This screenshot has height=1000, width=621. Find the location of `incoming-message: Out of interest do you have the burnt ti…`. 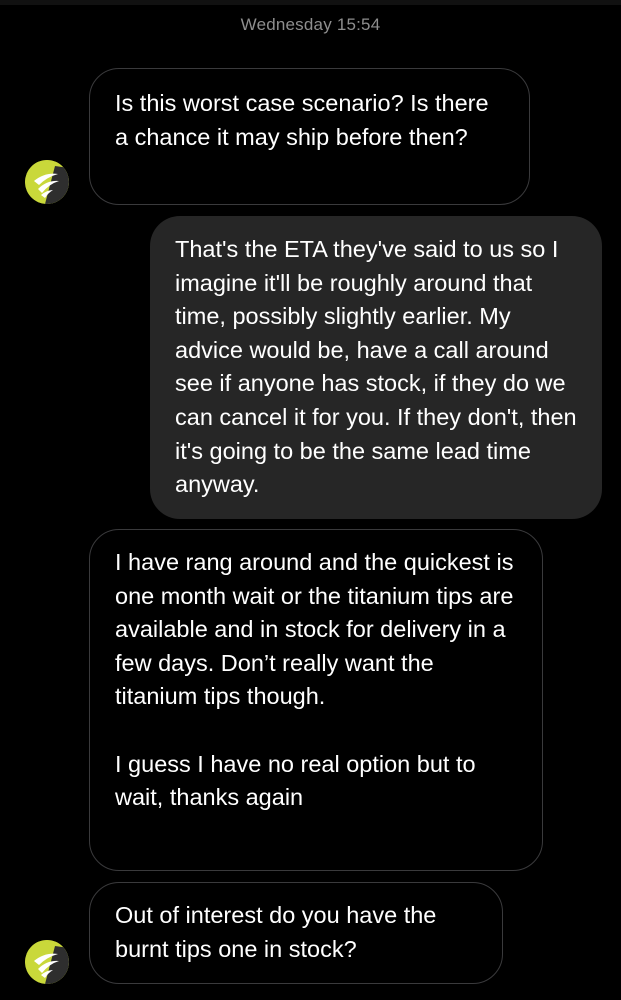

incoming-message: Out of interest do you have the burnt ti… is located at coordinates (296, 933).